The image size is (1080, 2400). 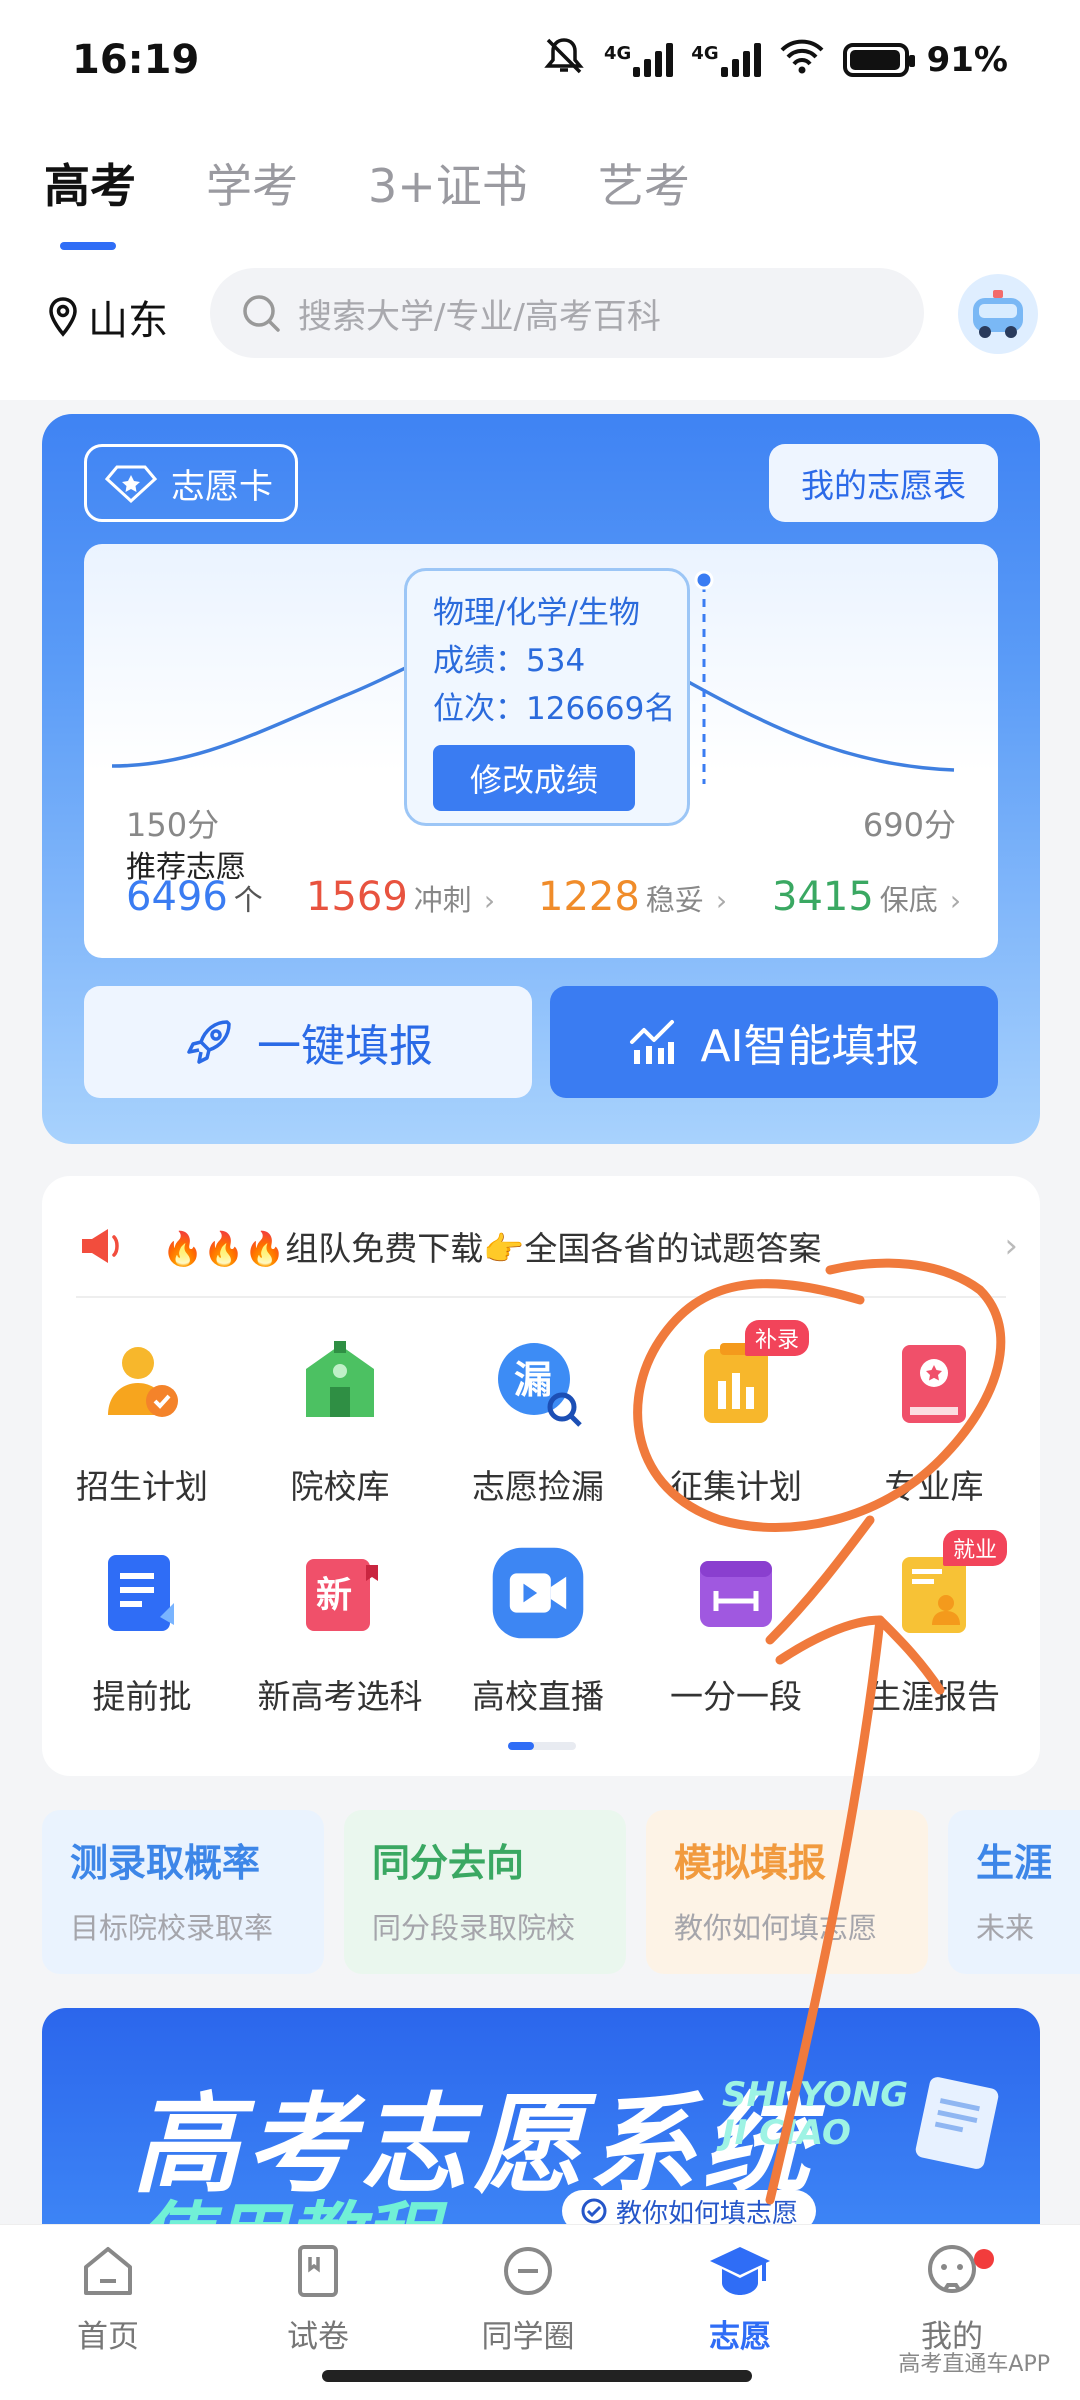 What do you see at coordinates (528, 2337) in the screenshot?
I see `nav-label: 同学圈` at bounding box center [528, 2337].